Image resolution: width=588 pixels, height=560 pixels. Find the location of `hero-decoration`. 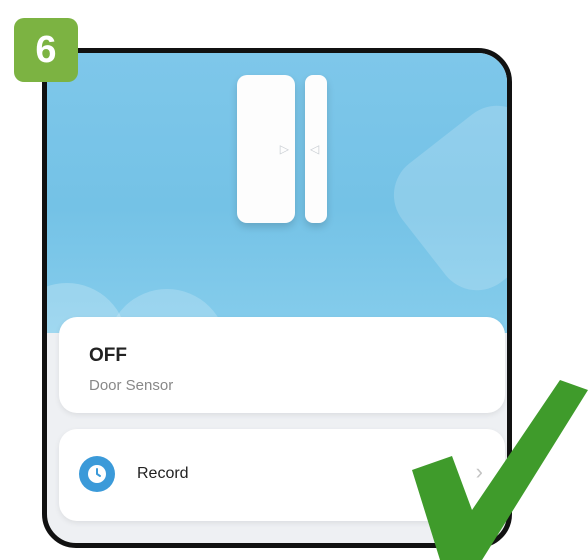

hero-decoration is located at coordinates (442, 198).